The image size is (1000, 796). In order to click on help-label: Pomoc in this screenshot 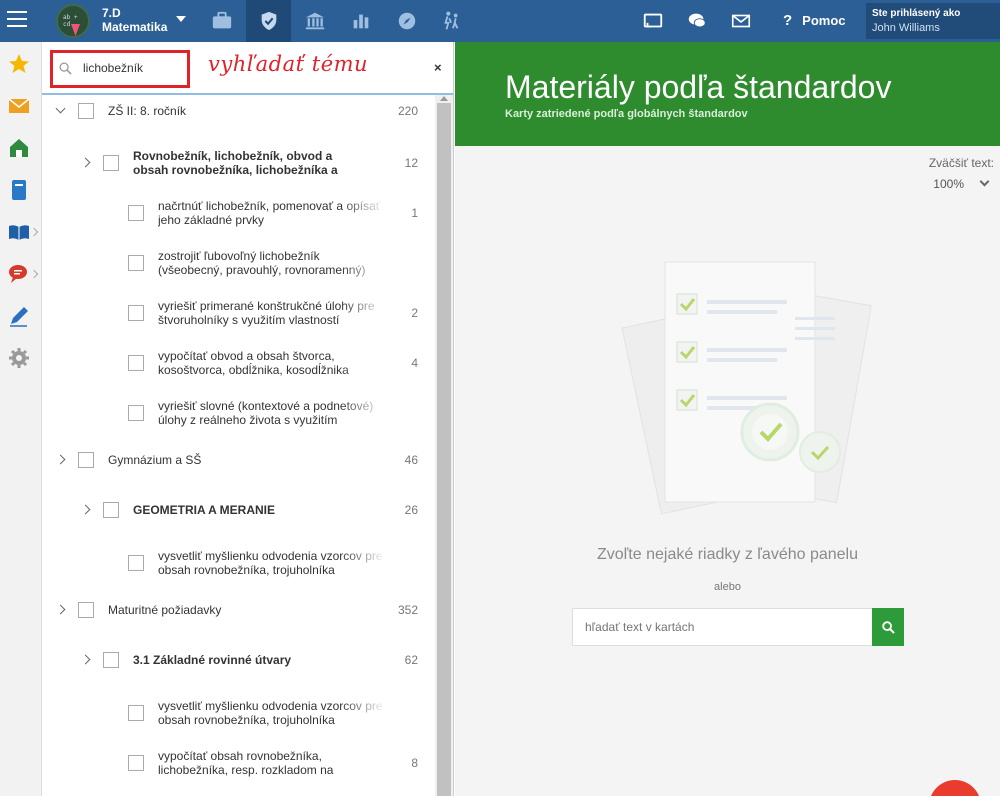, I will do `click(824, 20)`.